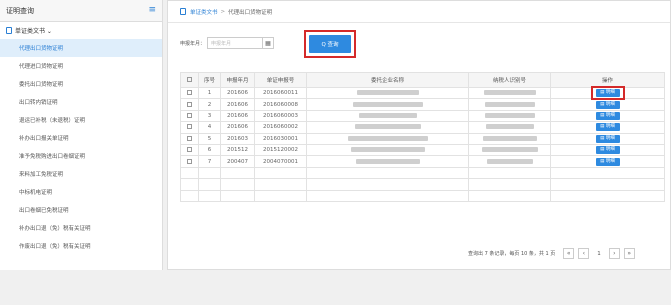  I want to click on table-row: 2 201606 2016060008 ▤ 明细, so click(422, 104).